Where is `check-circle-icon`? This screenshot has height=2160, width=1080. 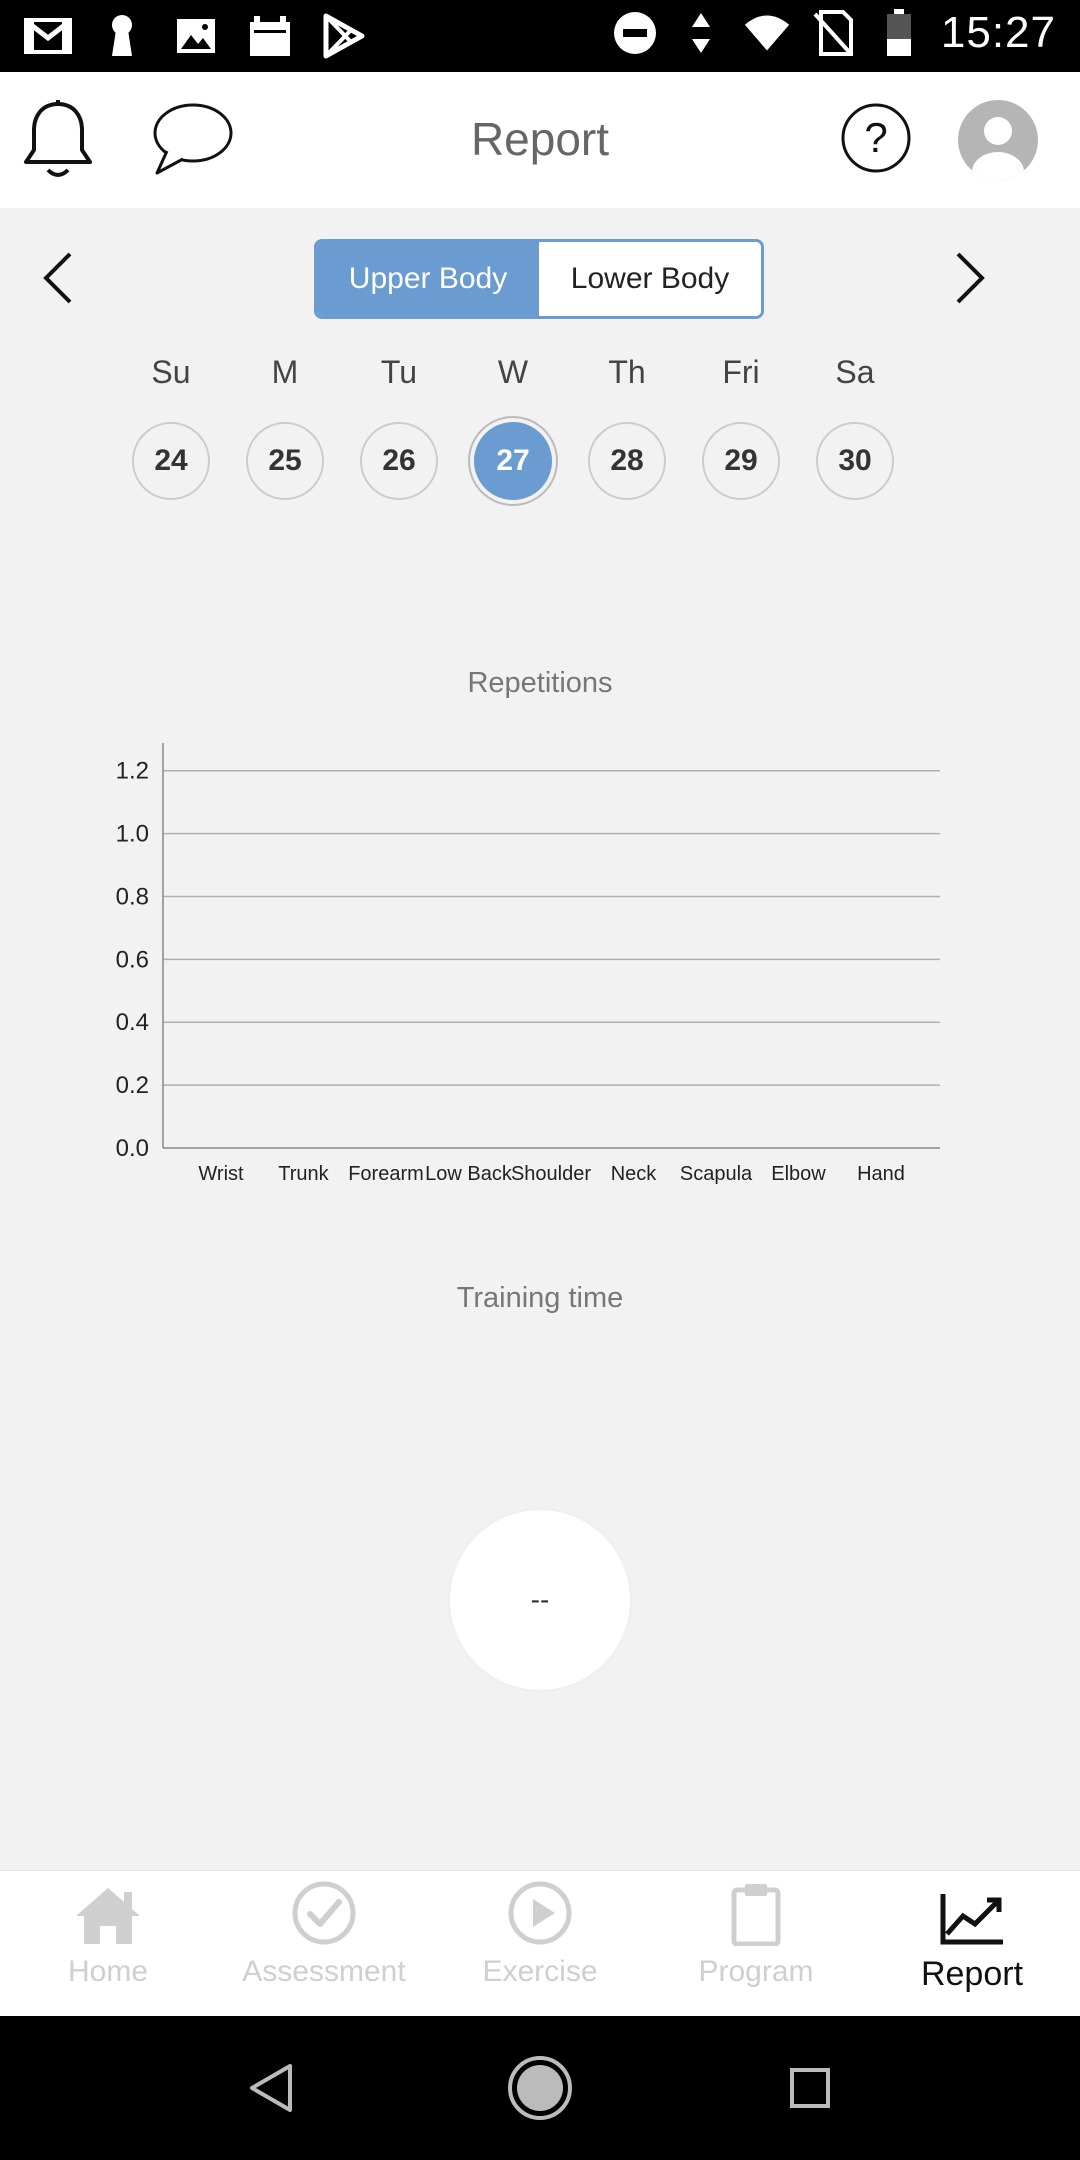 check-circle-icon is located at coordinates (324, 1915).